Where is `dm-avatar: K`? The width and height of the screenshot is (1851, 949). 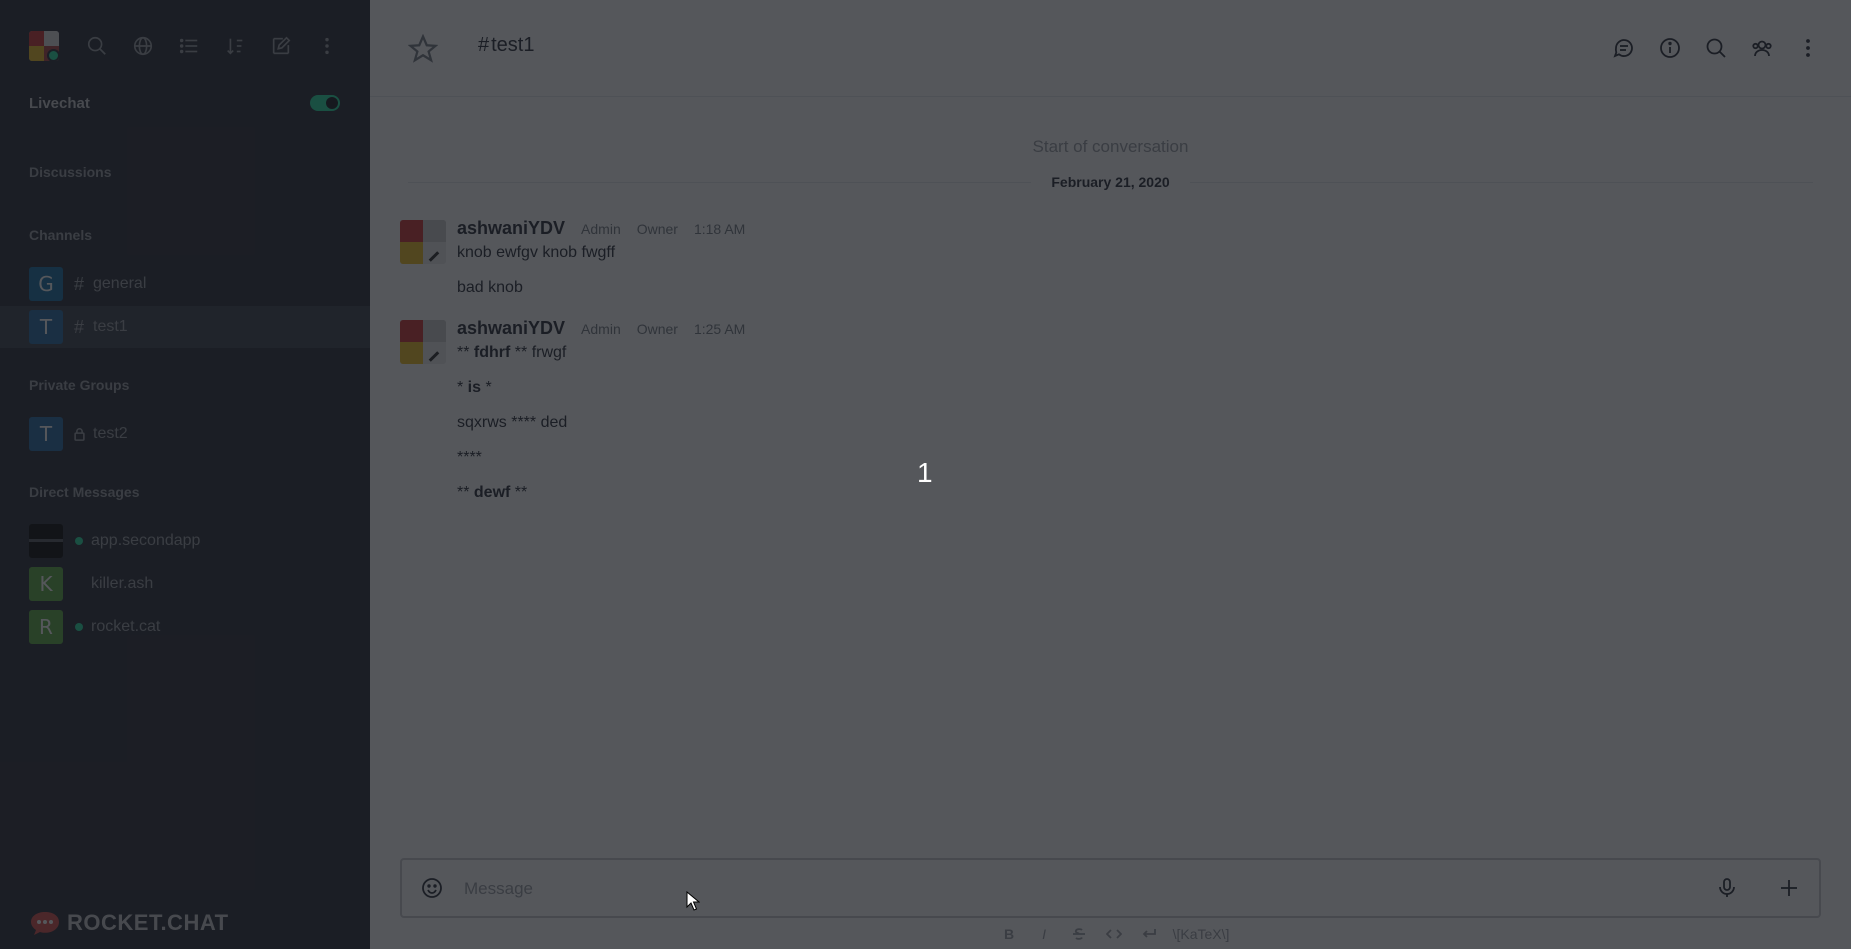
dm-avatar: K is located at coordinates (46, 584).